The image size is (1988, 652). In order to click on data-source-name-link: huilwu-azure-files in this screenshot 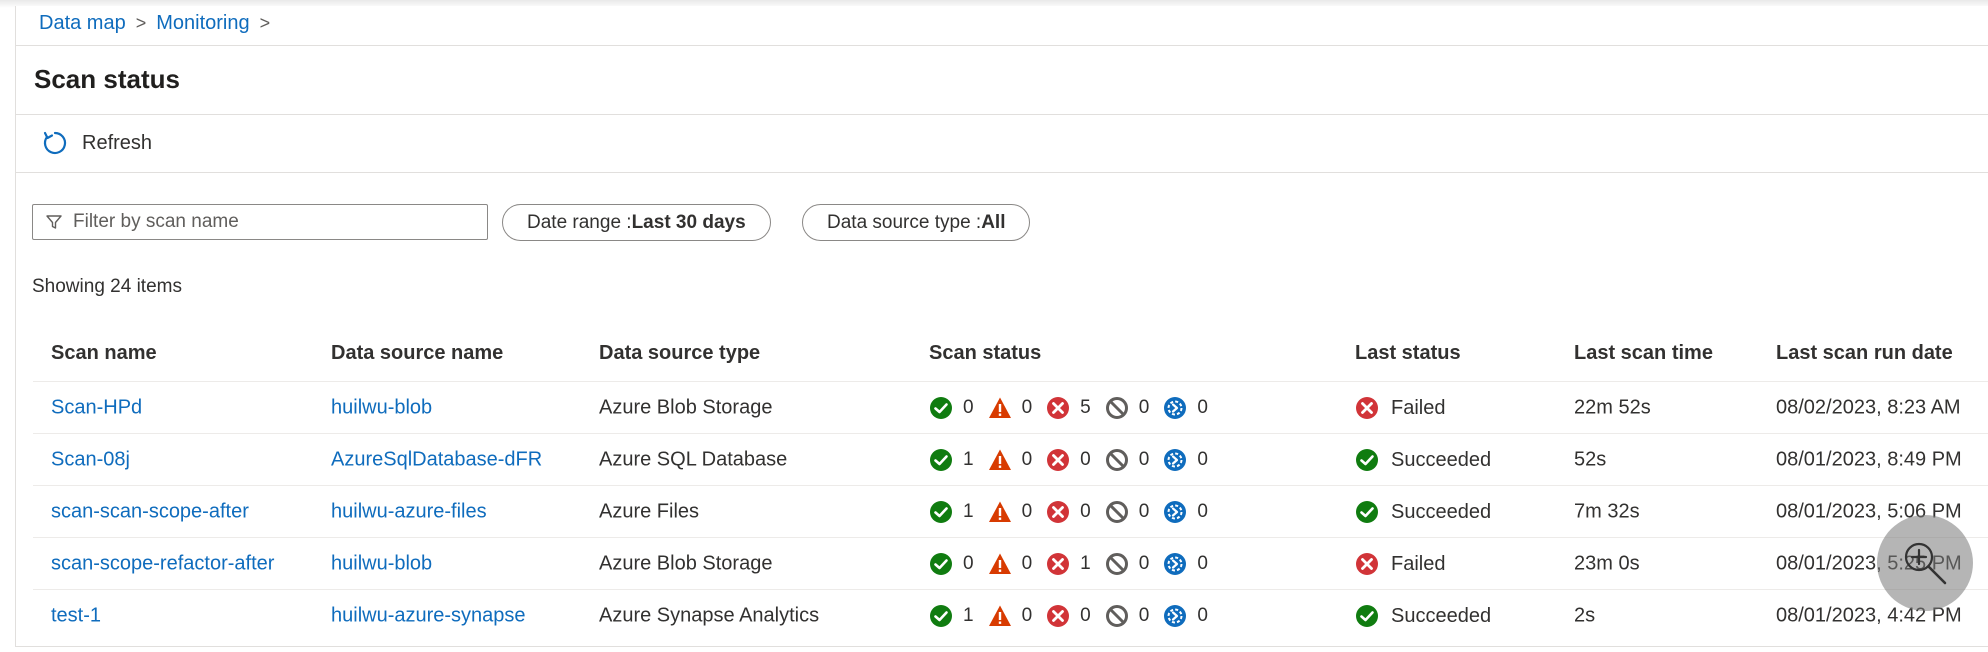, I will do `click(409, 512)`.